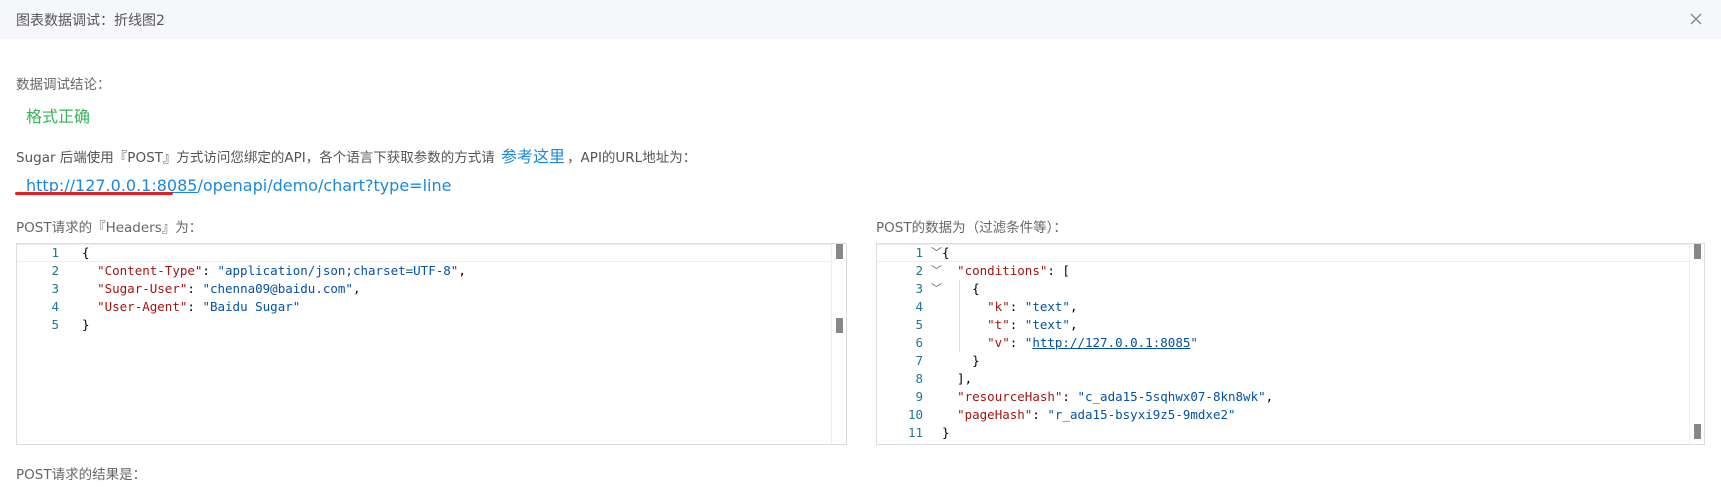 This screenshot has width=1721, height=492. What do you see at coordinates (533, 156) in the screenshot?
I see `reference-link: 参考这里` at bounding box center [533, 156].